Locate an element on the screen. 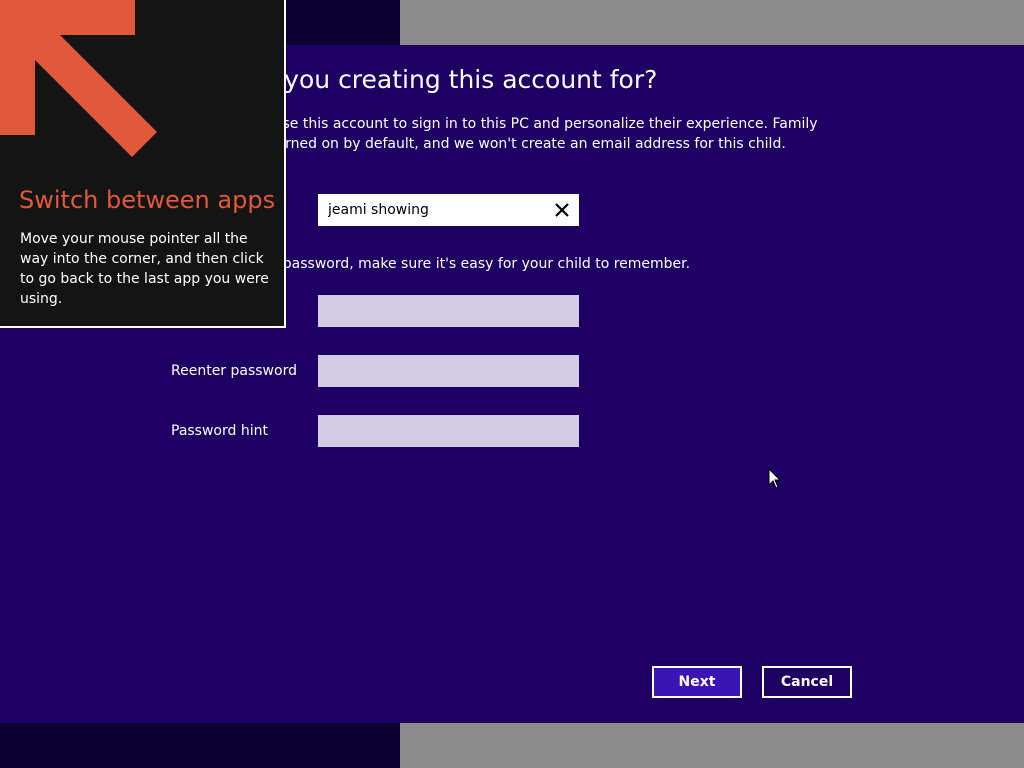  mouse-pointer-icon is located at coordinates (775, 478).